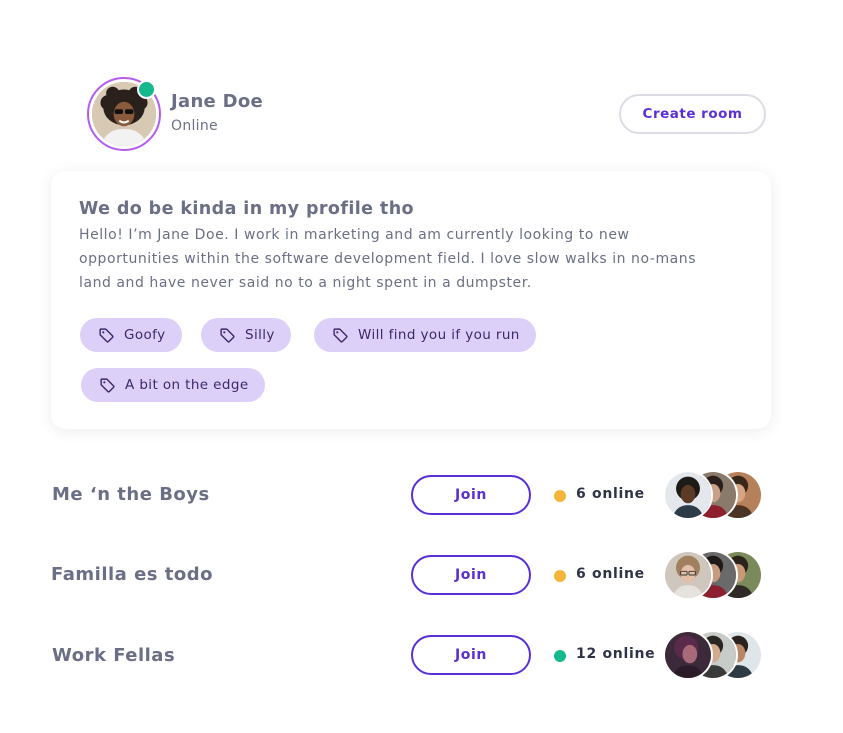 This screenshot has height=733, width=843. What do you see at coordinates (217, 101) in the screenshot?
I see `user-name: Jane Doe` at bounding box center [217, 101].